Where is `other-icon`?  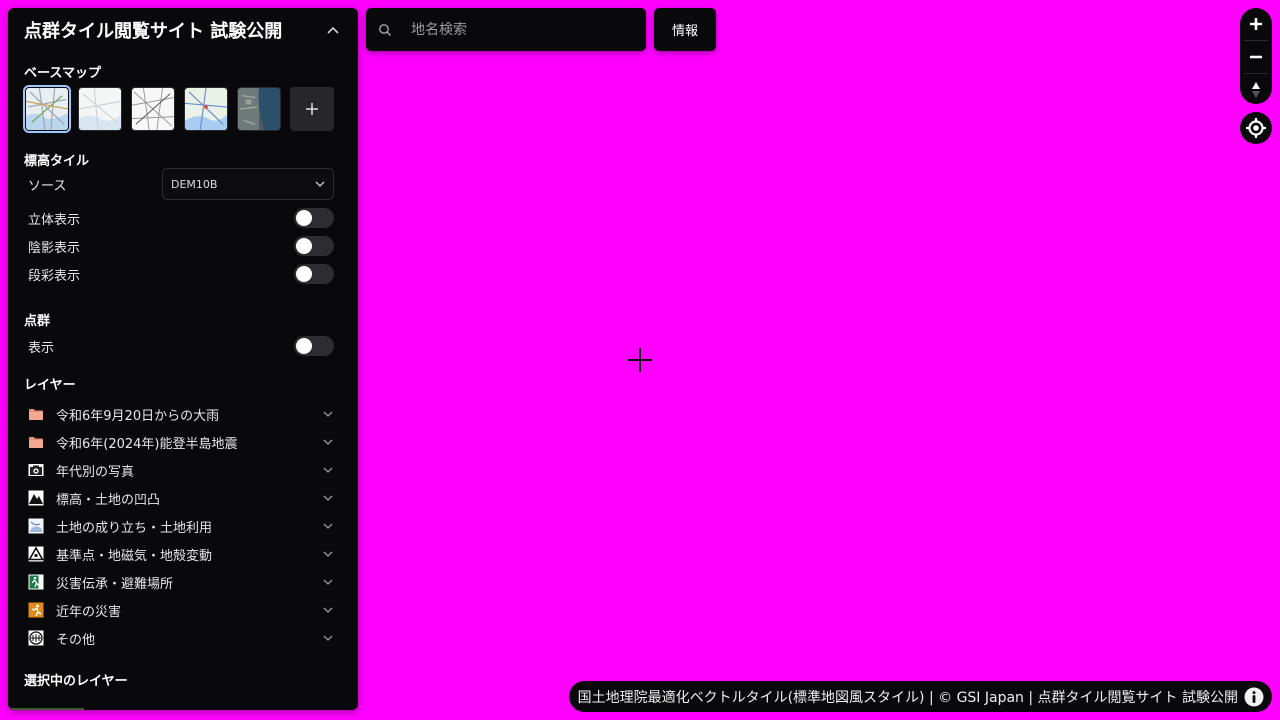
other-icon is located at coordinates (36, 638).